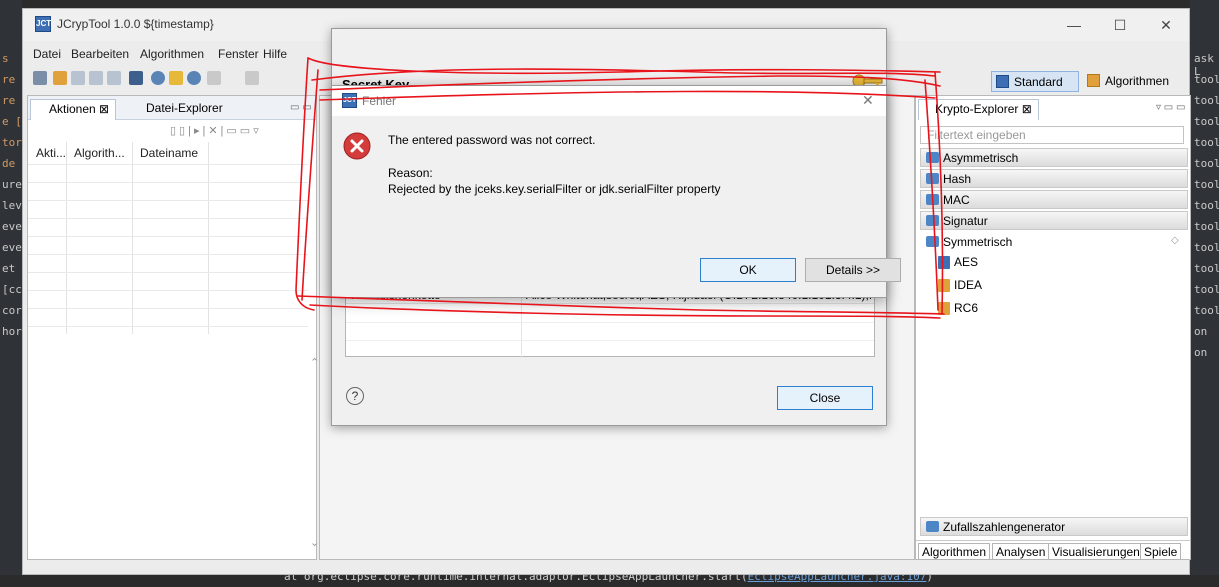 The height and width of the screenshot is (587, 1219). Describe the element at coordinates (12, 247) in the screenshot. I see `background-text-fragment: eve` at that location.